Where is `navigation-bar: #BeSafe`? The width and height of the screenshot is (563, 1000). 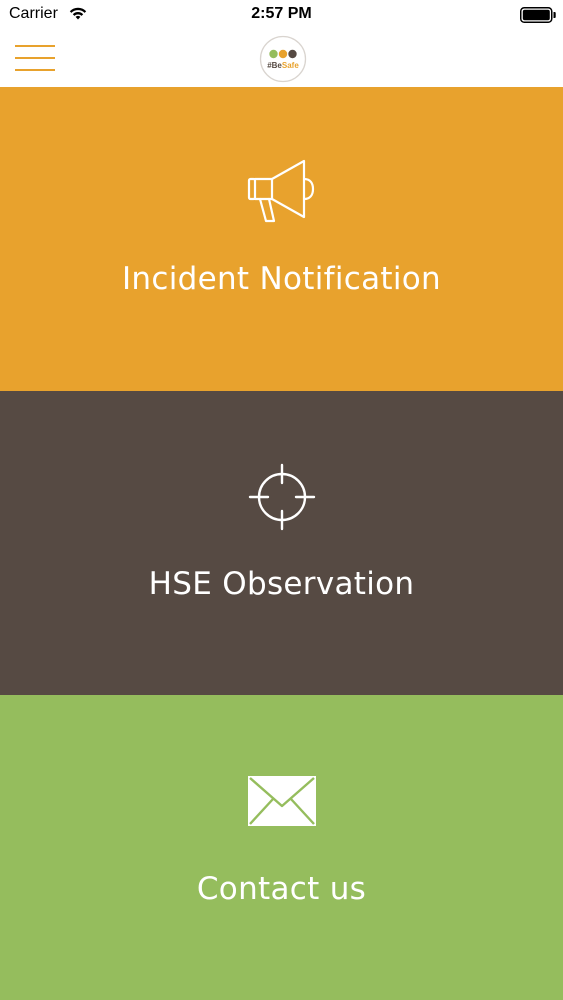 navigation-bar: #BeSafe is located at coordinates (281, 58).